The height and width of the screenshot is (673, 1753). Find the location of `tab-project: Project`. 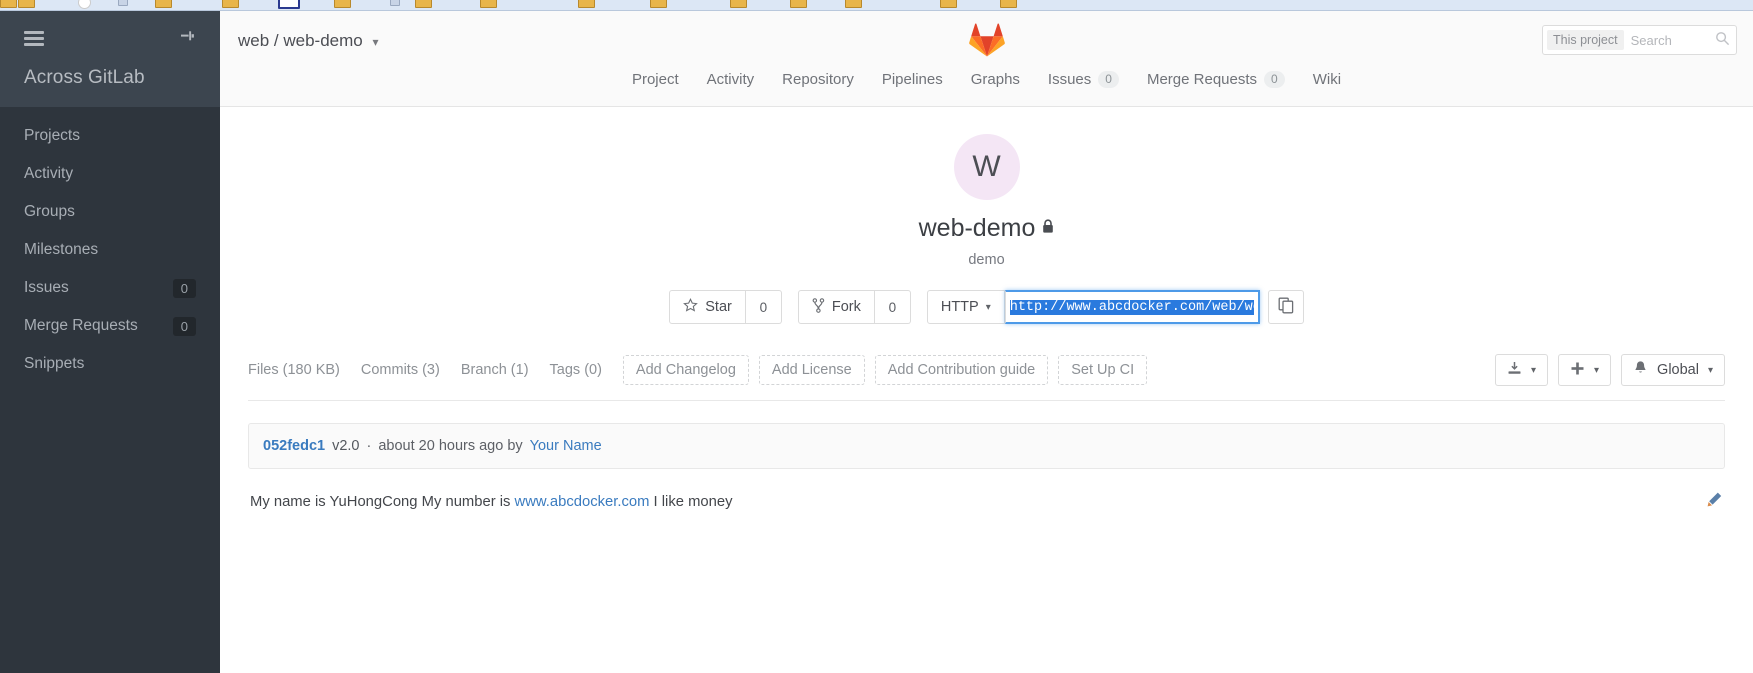

tab-project: Project is located at coordinates (655, 79).